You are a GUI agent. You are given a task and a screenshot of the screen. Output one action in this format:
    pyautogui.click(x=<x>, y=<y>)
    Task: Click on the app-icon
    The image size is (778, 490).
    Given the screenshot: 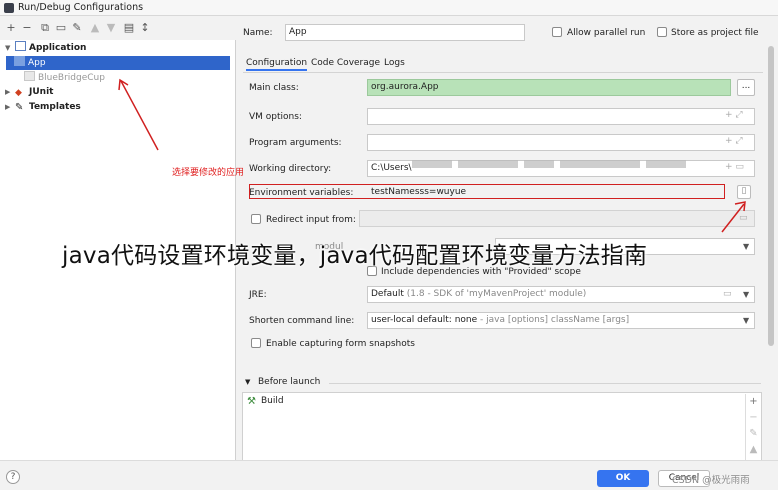 What is the action you would take?
    pyautogui.click(x=9, y=8)
    